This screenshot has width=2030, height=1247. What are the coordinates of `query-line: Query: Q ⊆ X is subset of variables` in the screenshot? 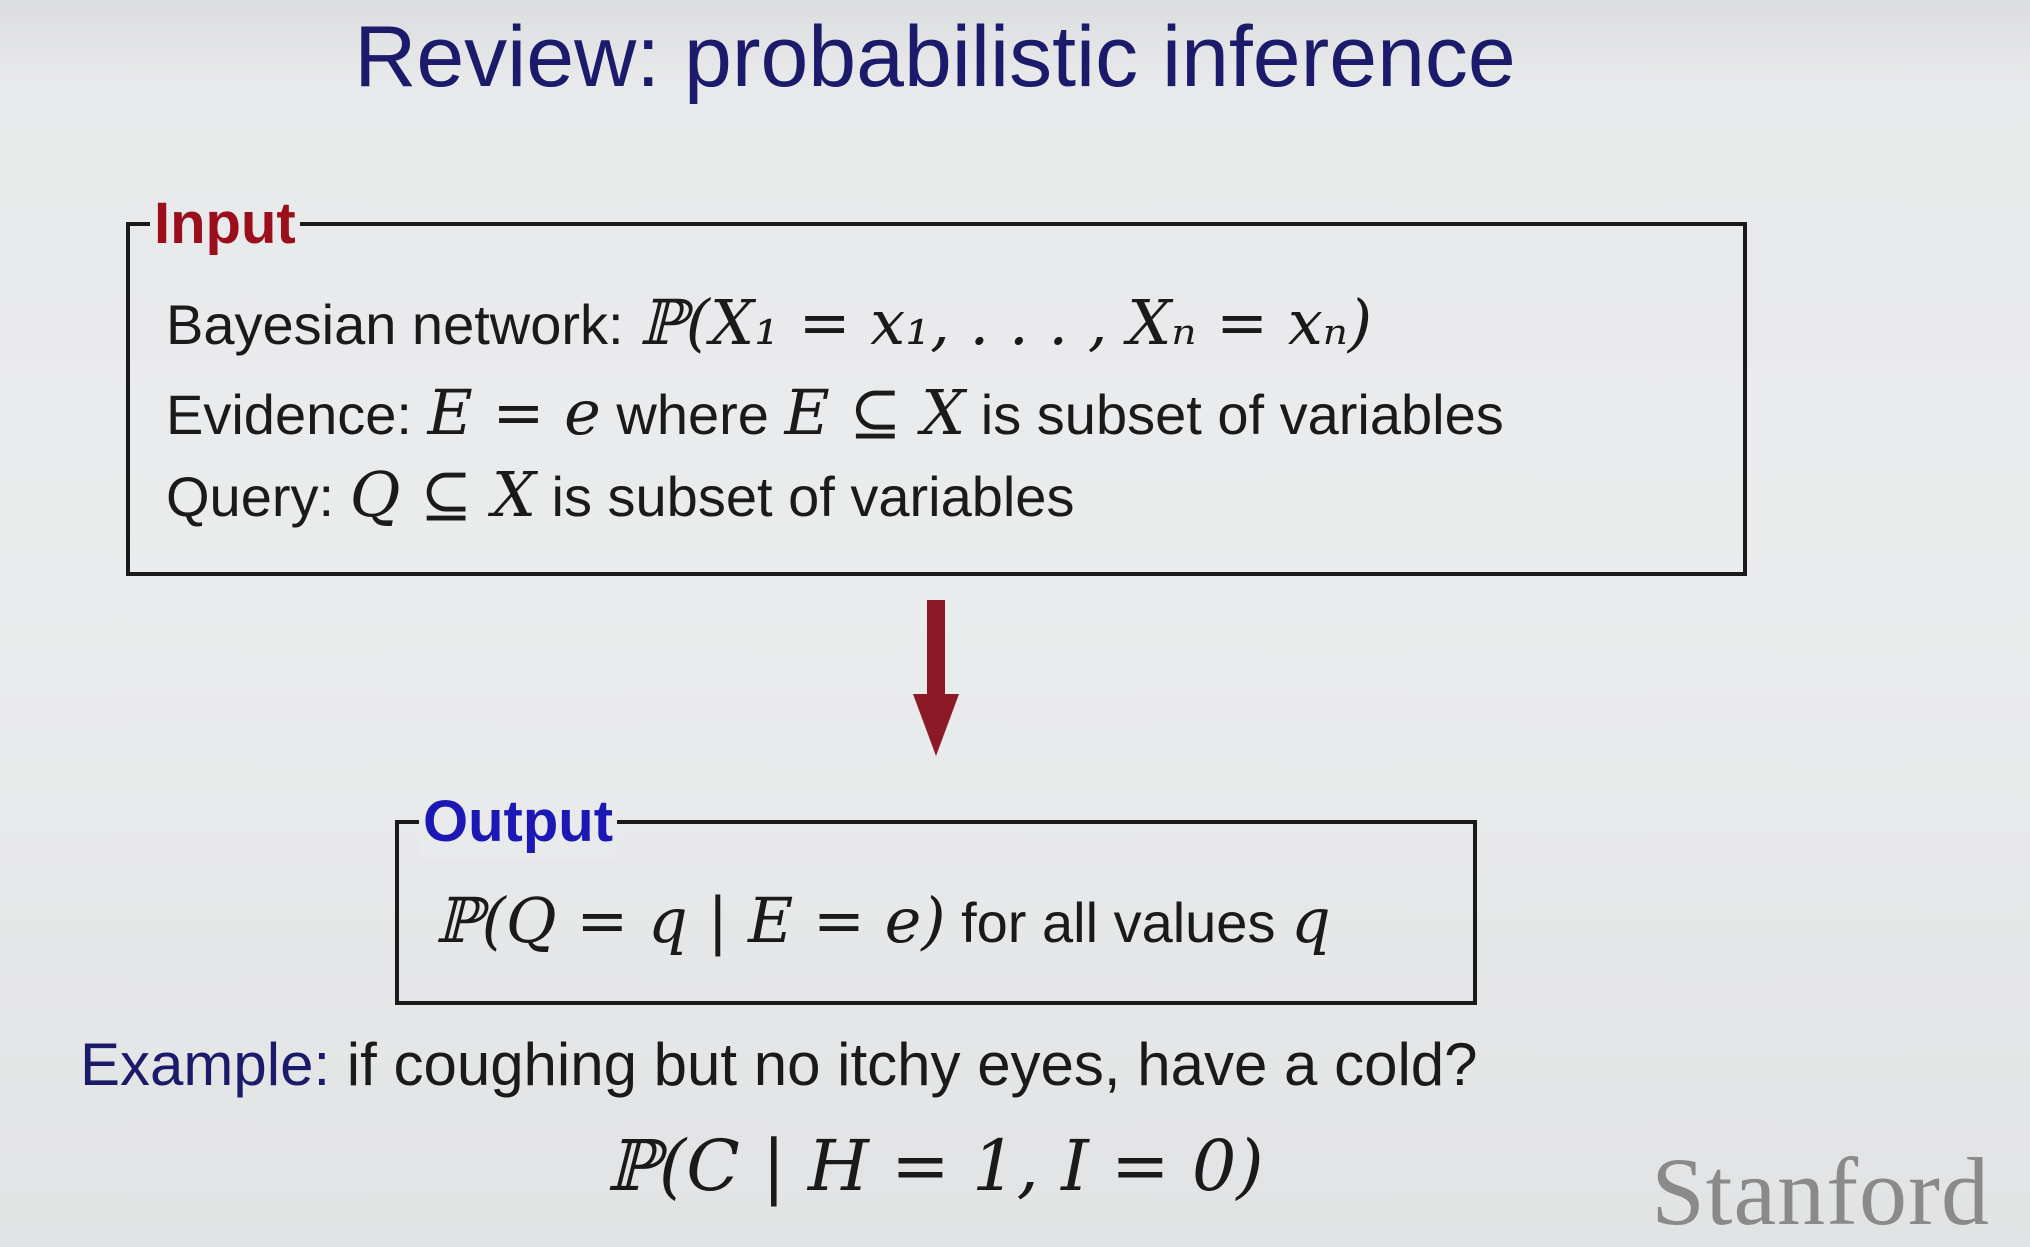 It's located at (620, 494).